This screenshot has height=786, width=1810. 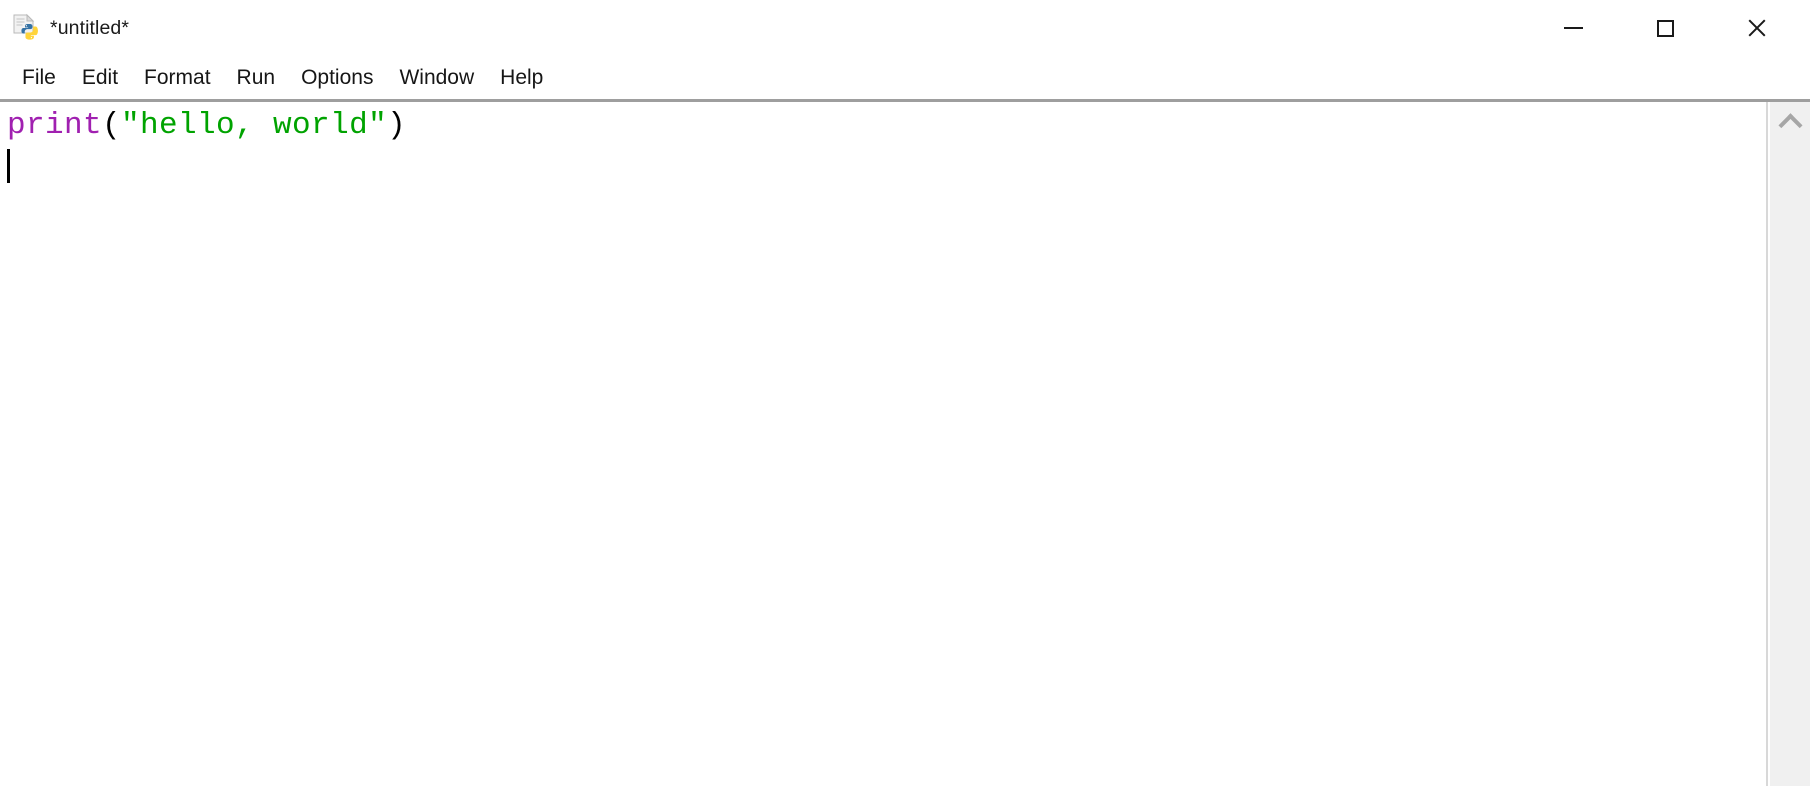 I want to click on maximize-icon, so click(x=1665, y=28).